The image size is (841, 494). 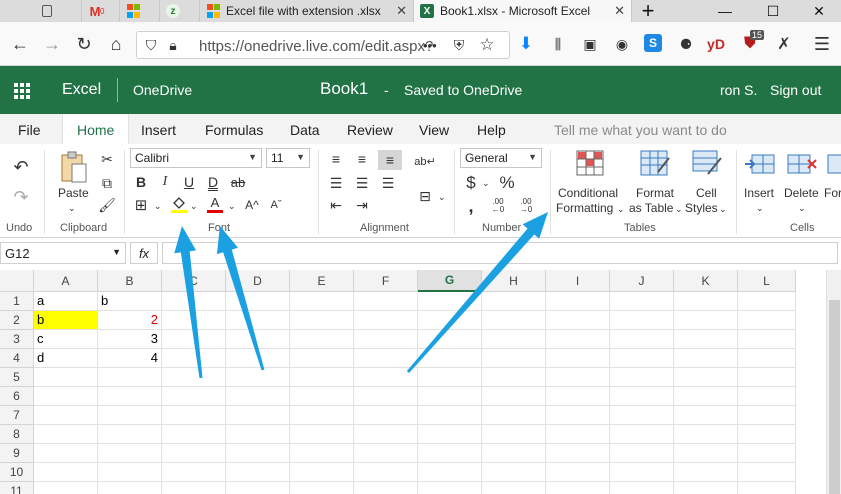 What do you see at coordinates (386, 339) in the screenshot?
I see `cell-f3` at bounding box center [386, 339].